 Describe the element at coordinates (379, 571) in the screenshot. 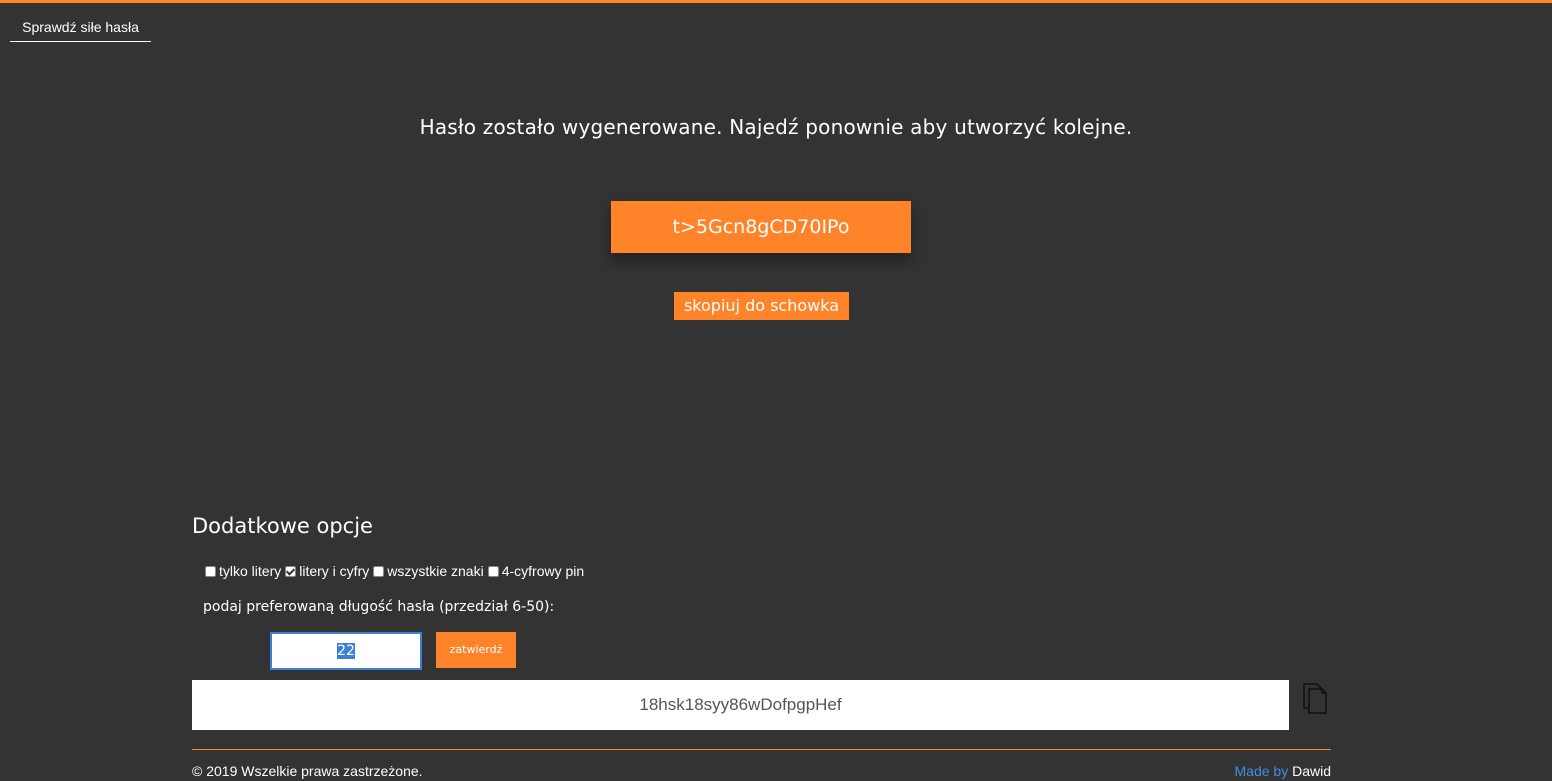

I see `checkbox-all-chars` at that location.